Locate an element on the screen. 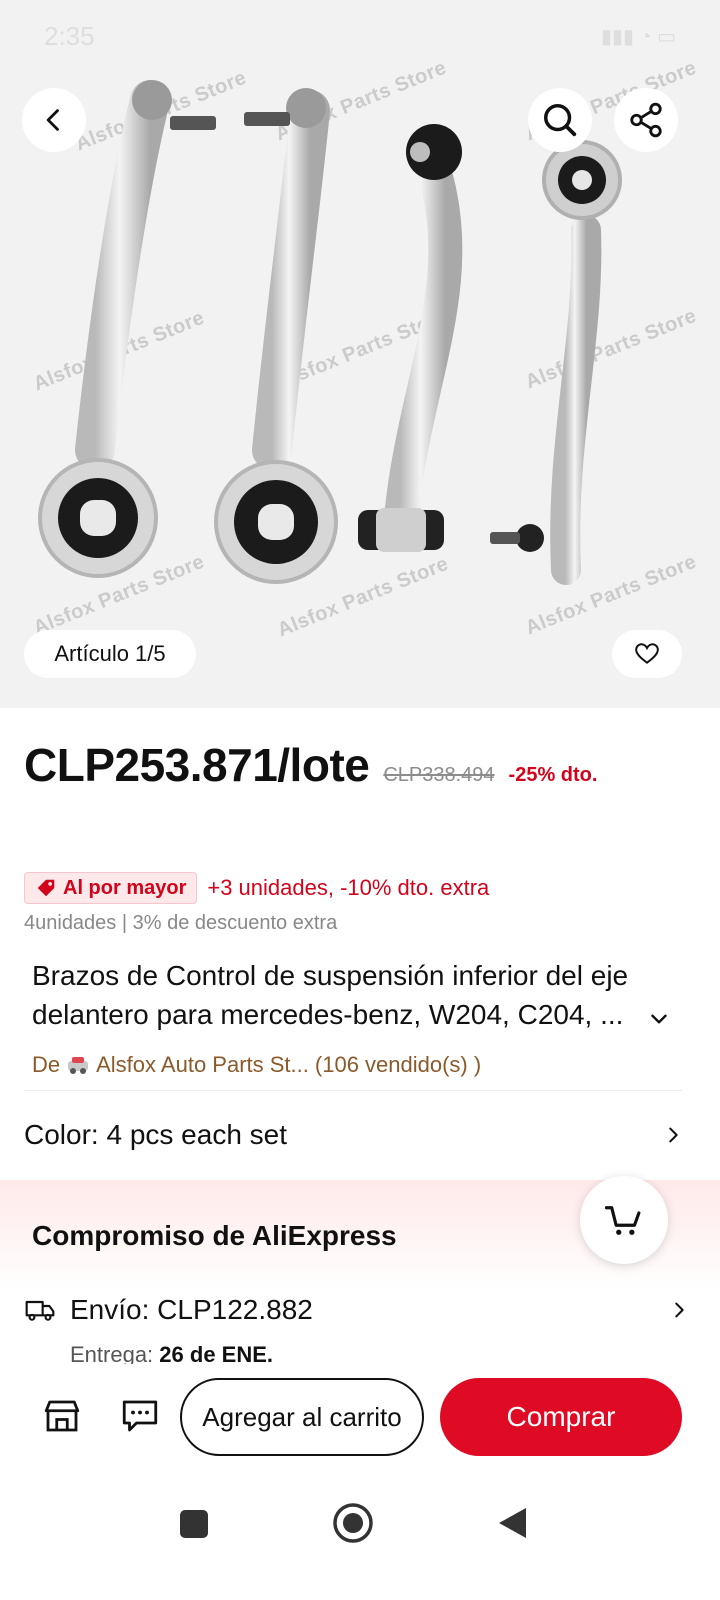 This screenshot has height=1600, width=720. original-price: CLP338.494 is located at coordinates (439, 775).